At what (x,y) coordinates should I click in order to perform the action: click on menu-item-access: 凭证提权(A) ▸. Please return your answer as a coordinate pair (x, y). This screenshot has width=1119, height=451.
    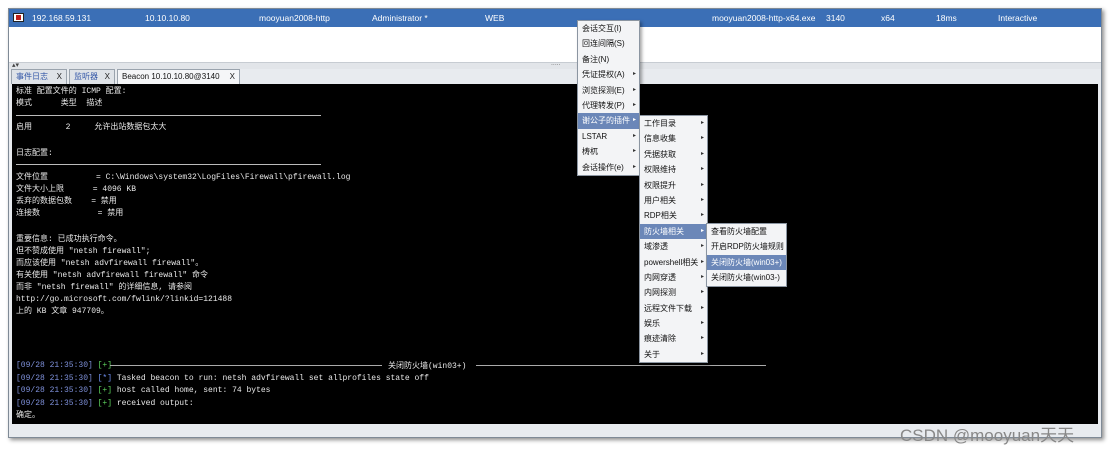
    Looking at the image, I should click on (608, 74).